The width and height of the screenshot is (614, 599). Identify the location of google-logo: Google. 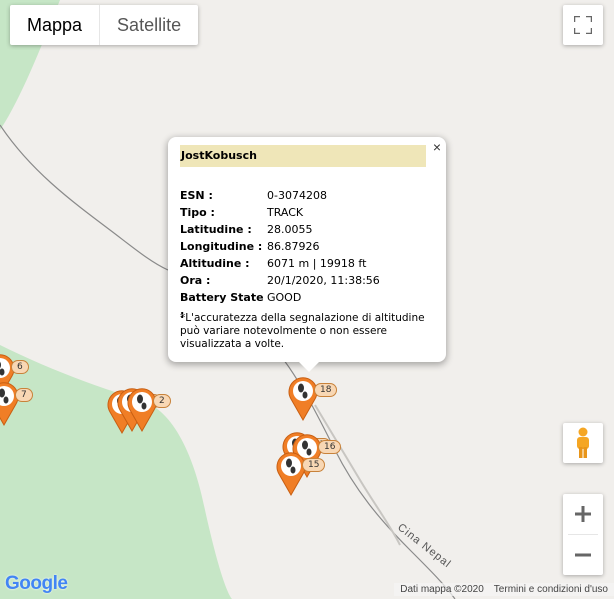
(36, 584).